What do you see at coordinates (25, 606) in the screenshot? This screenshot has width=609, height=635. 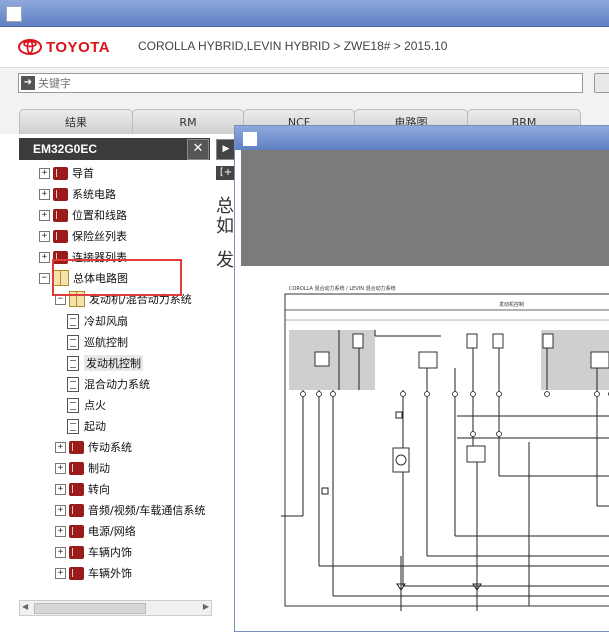 I see `scroll-left-icon: ◀` at bounding box center [25, 606].